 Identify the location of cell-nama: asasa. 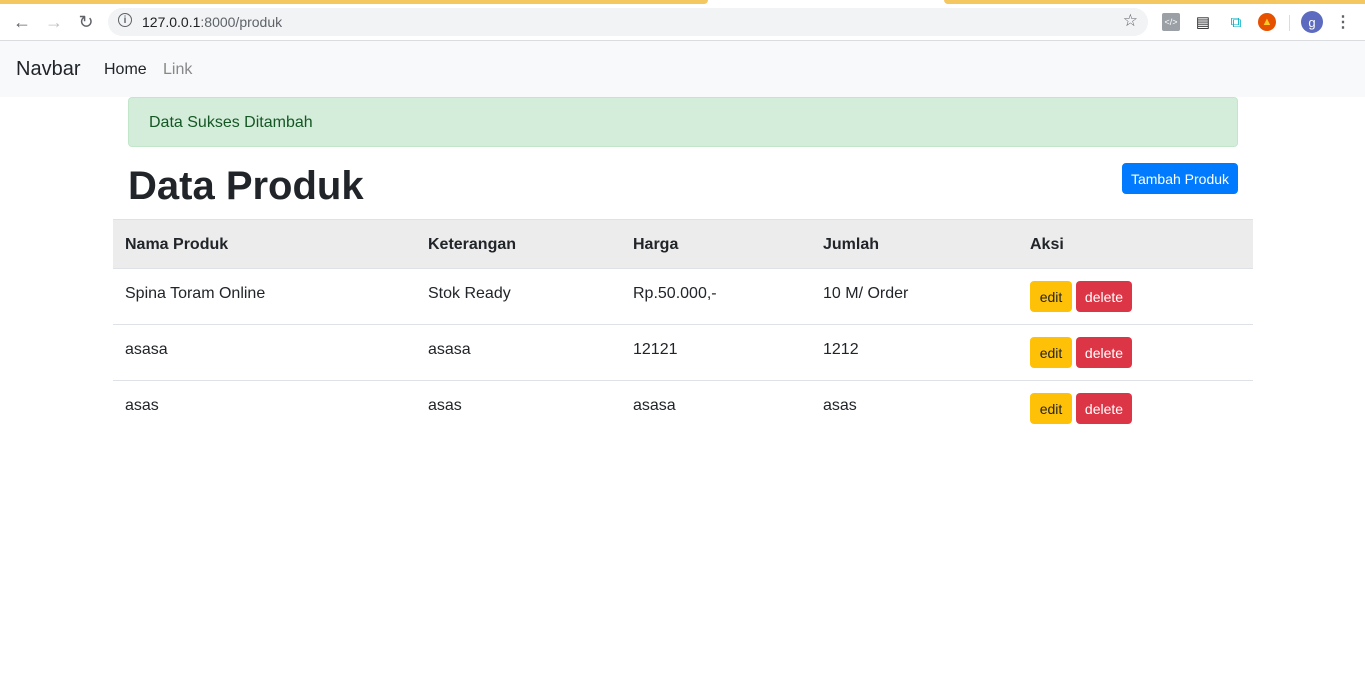
(146, 349).